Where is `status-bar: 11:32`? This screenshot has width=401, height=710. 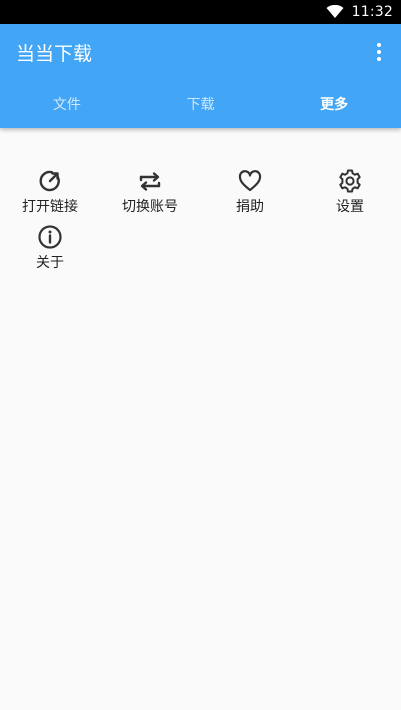 status-bar: 11:32 is located at coordinates (200, 12).